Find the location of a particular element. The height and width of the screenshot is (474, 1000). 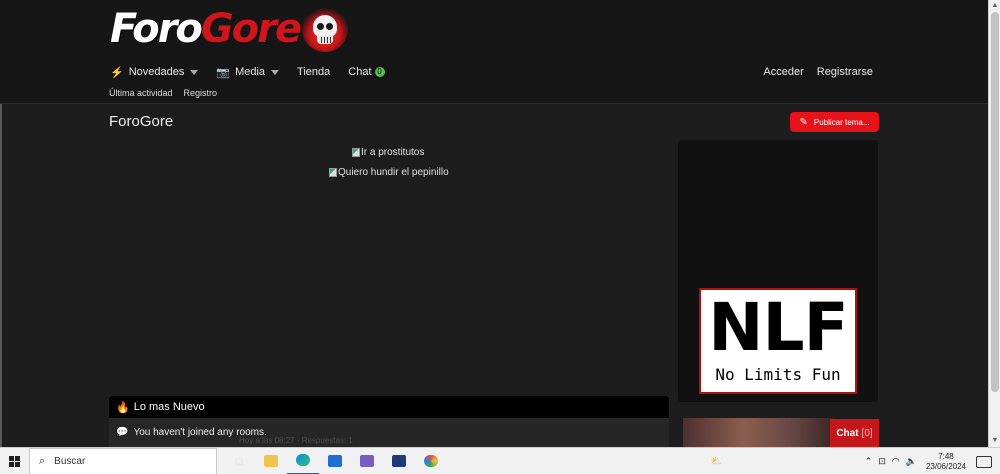

sidebar-ad-block: NLF No Limits Fun is located at coordinates (778, 271).